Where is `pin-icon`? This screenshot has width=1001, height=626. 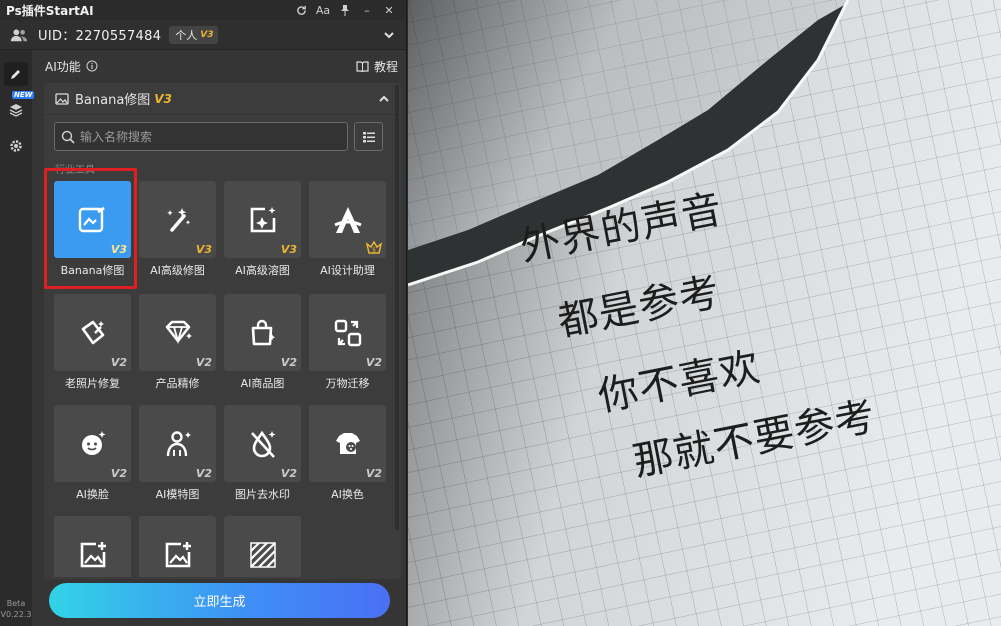
pin-icon is located at coordinates (345, 10).